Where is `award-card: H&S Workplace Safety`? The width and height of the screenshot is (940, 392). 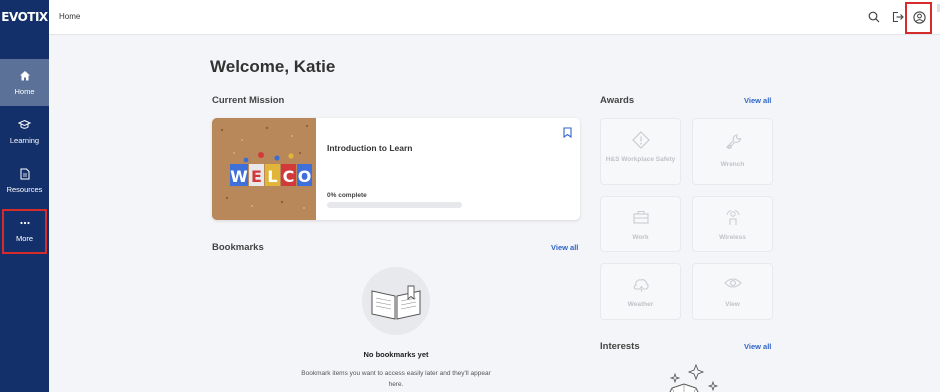
award-card: H&S Workplace Safety is located at coordinates (640, 151).